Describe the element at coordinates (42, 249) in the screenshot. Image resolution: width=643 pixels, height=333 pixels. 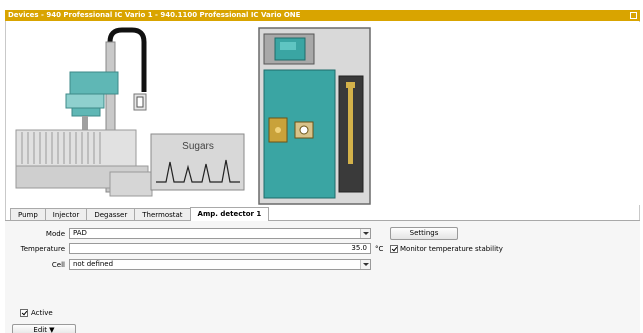
I see `temperature-label: Temperature` at that location.